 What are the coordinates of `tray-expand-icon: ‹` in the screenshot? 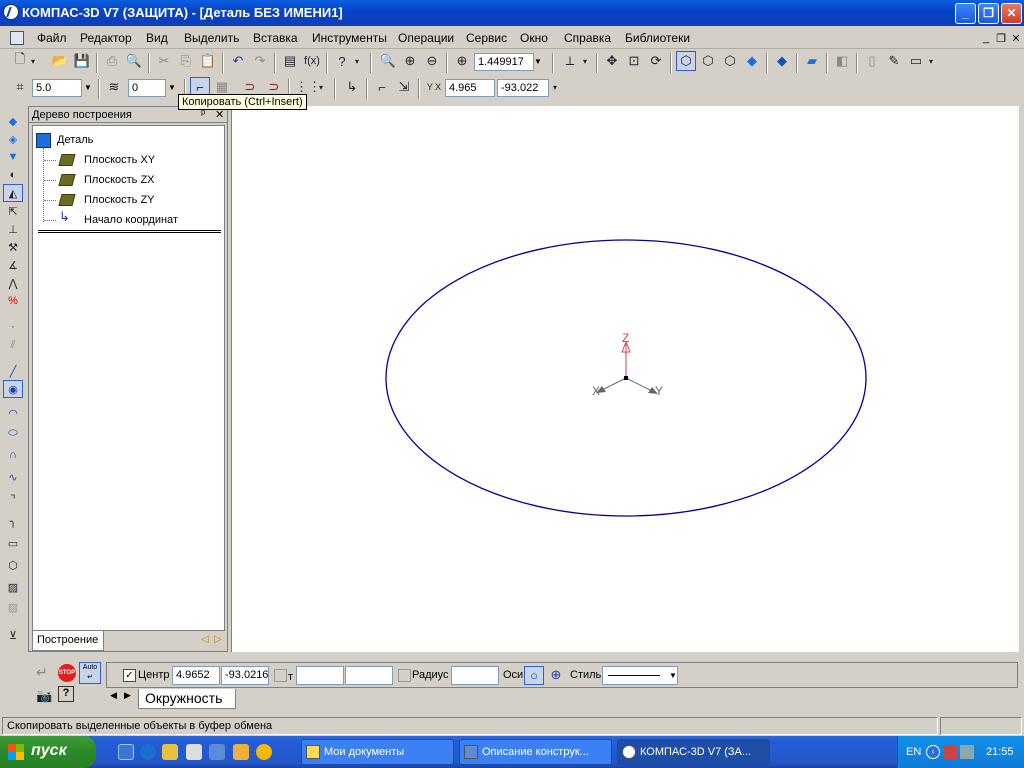 It's located at (933, 752).